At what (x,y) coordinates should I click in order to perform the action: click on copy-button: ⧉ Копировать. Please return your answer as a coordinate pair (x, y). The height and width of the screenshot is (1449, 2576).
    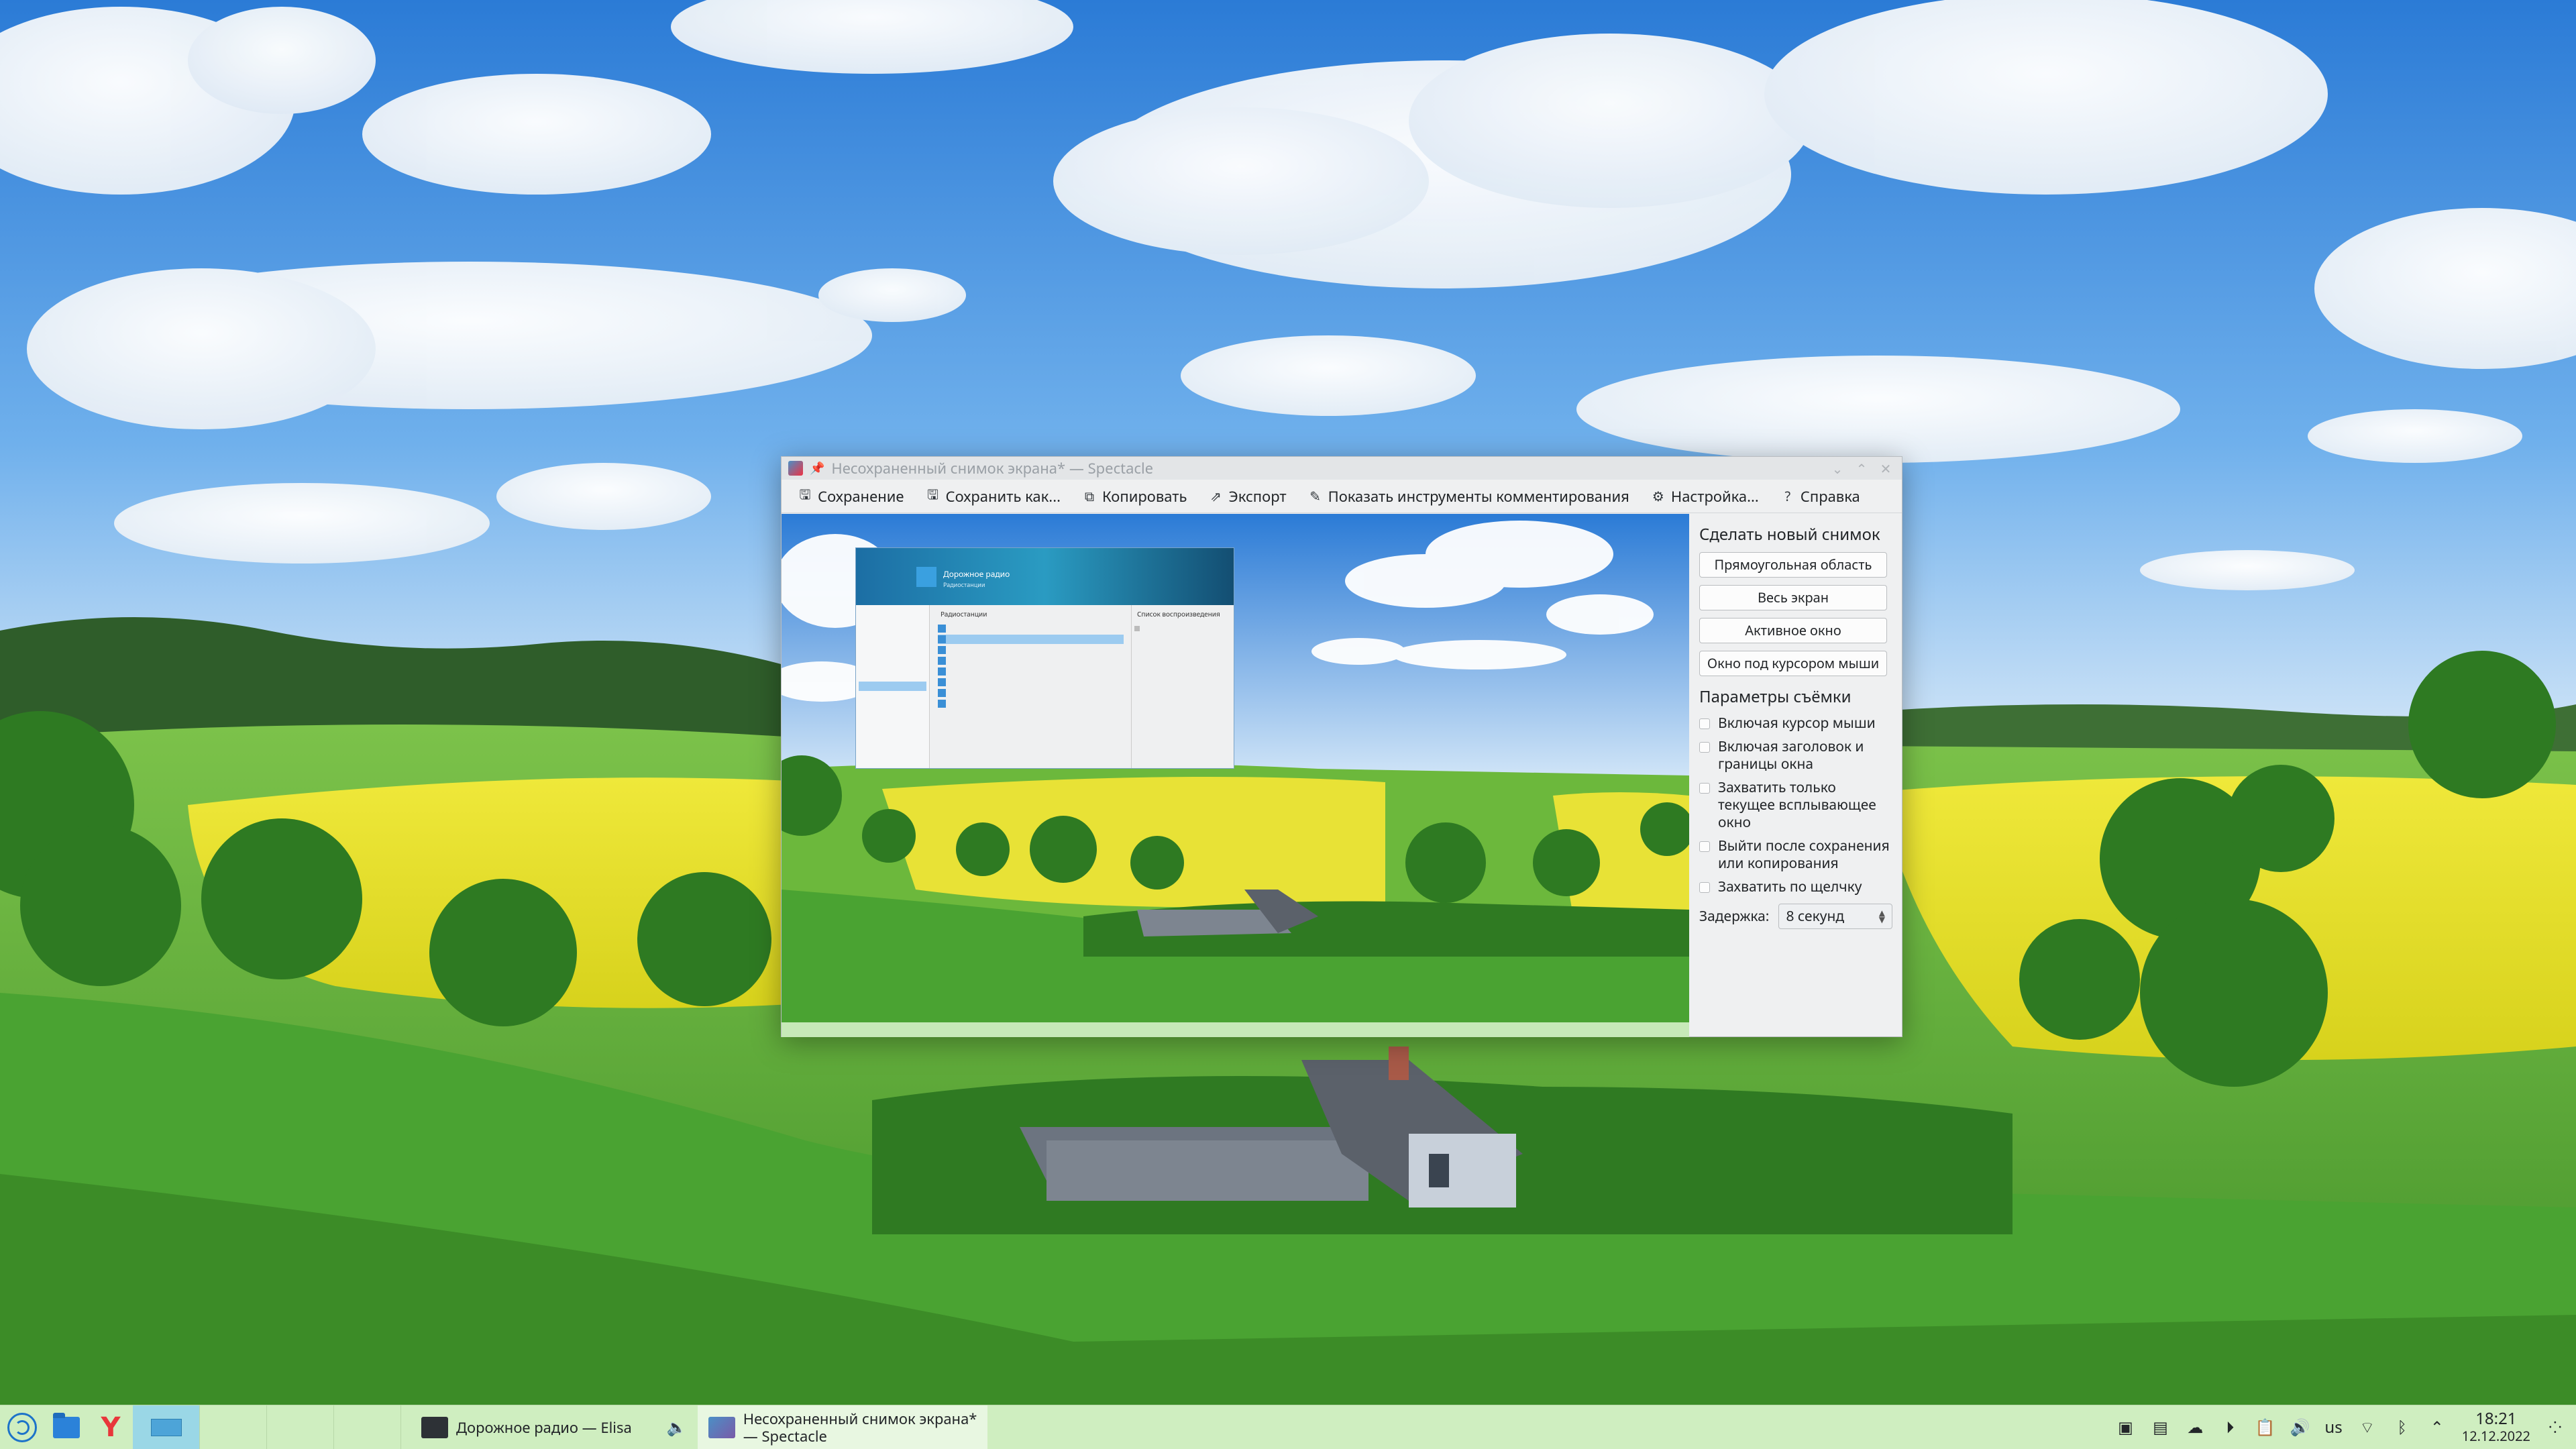
    Looking at the image, I should click on (1134, 496).